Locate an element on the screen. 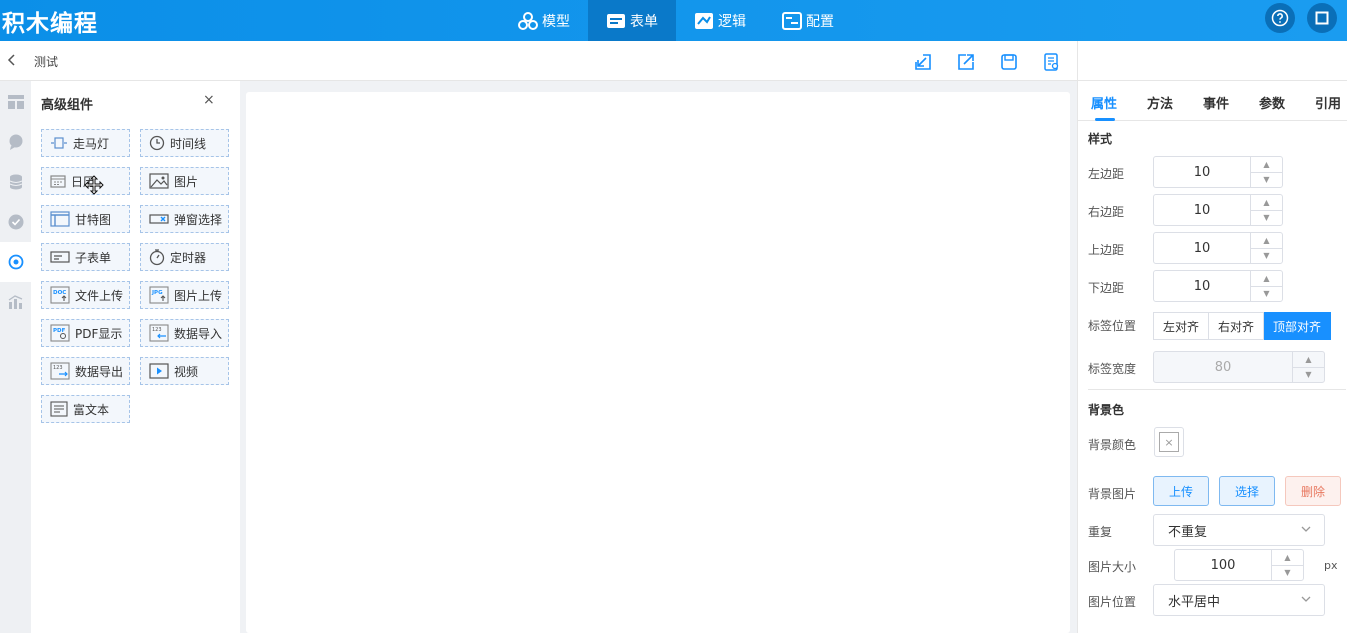 The image size is (1347, 633). style-section-title: 样式 is located at coordinates (1100, 139).